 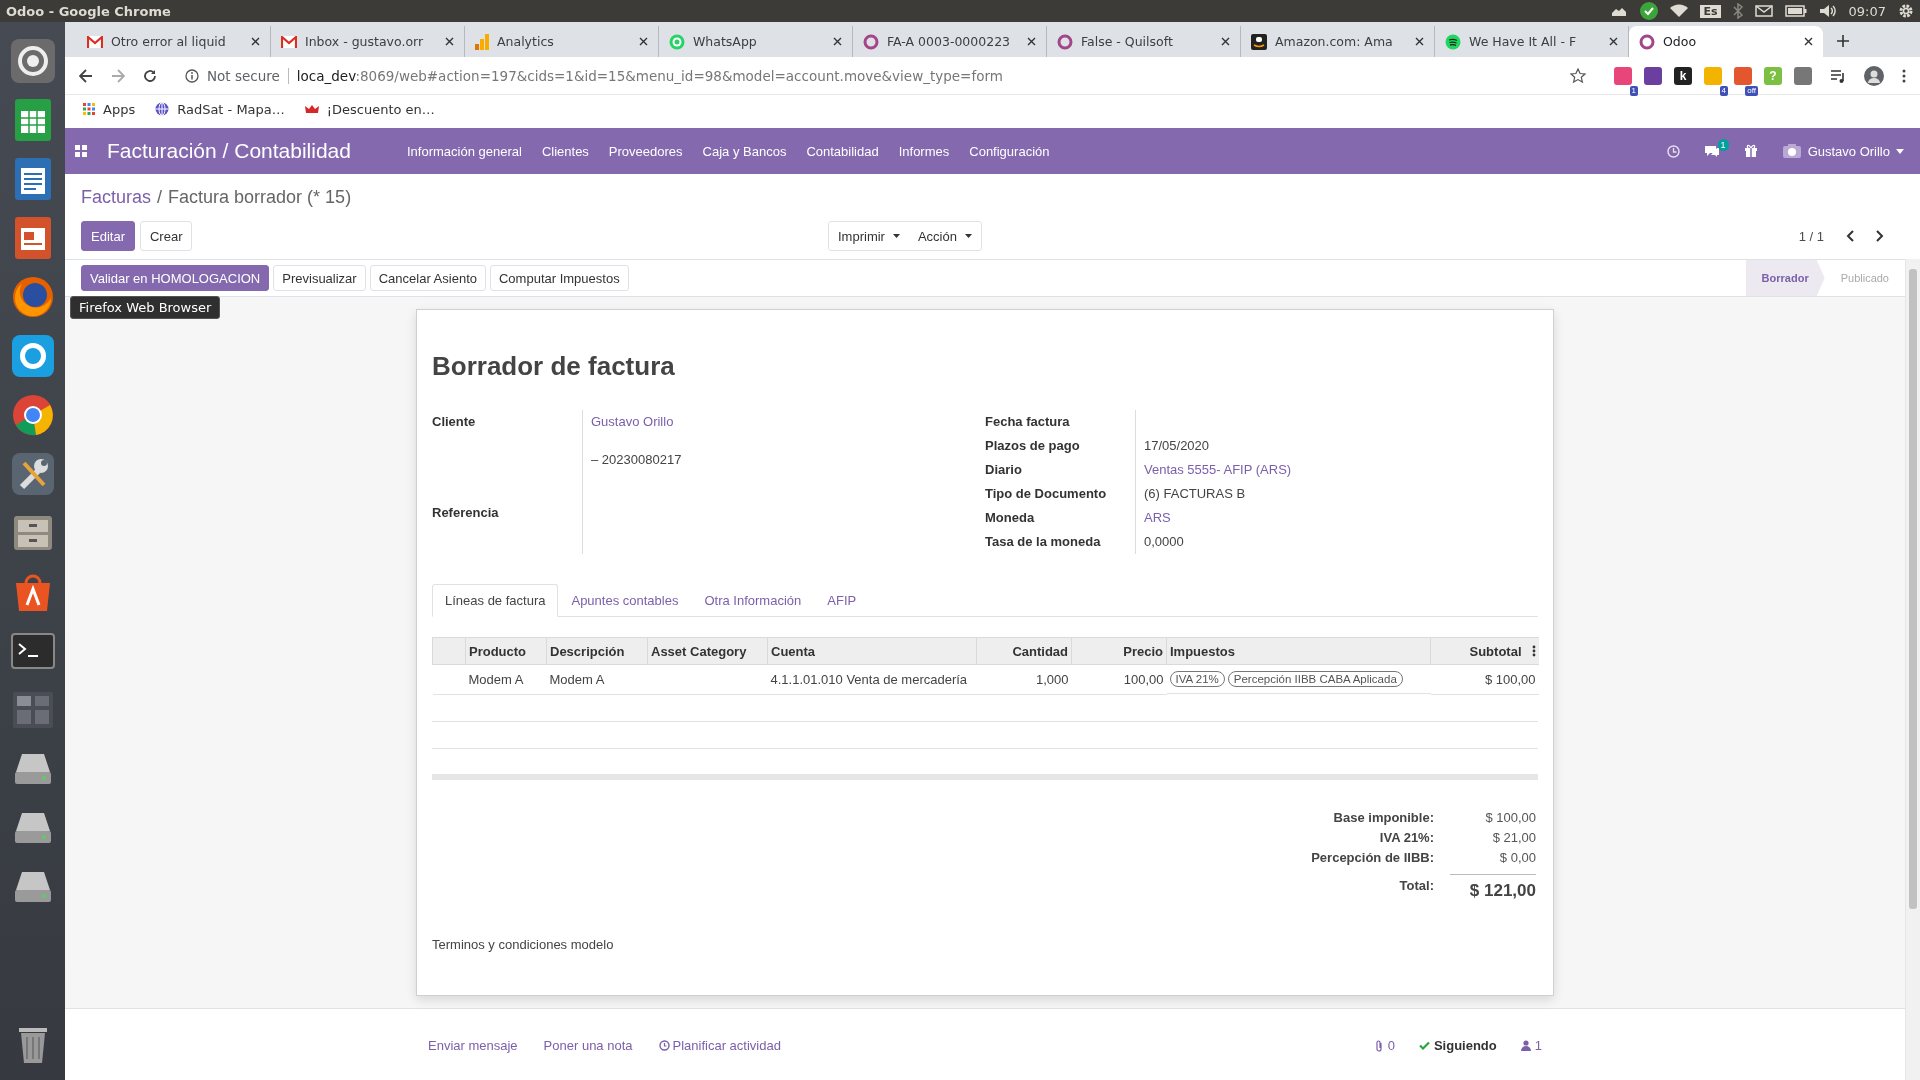 What do you see at coordinates (1867, 11) in the screenshot?
I see `clock-time: 09:07` at bounding box center [1867, 11].